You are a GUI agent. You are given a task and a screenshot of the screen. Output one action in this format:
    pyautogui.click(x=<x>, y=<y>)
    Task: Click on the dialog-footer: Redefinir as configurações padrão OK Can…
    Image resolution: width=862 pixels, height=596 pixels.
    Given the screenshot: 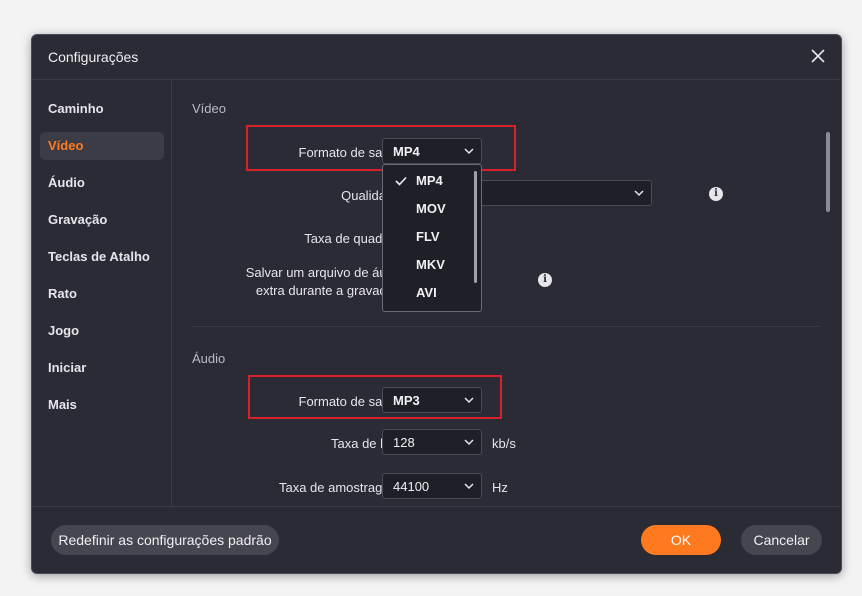 What is the action you would take?
    pyautogui.click(x=436, y=539)
    